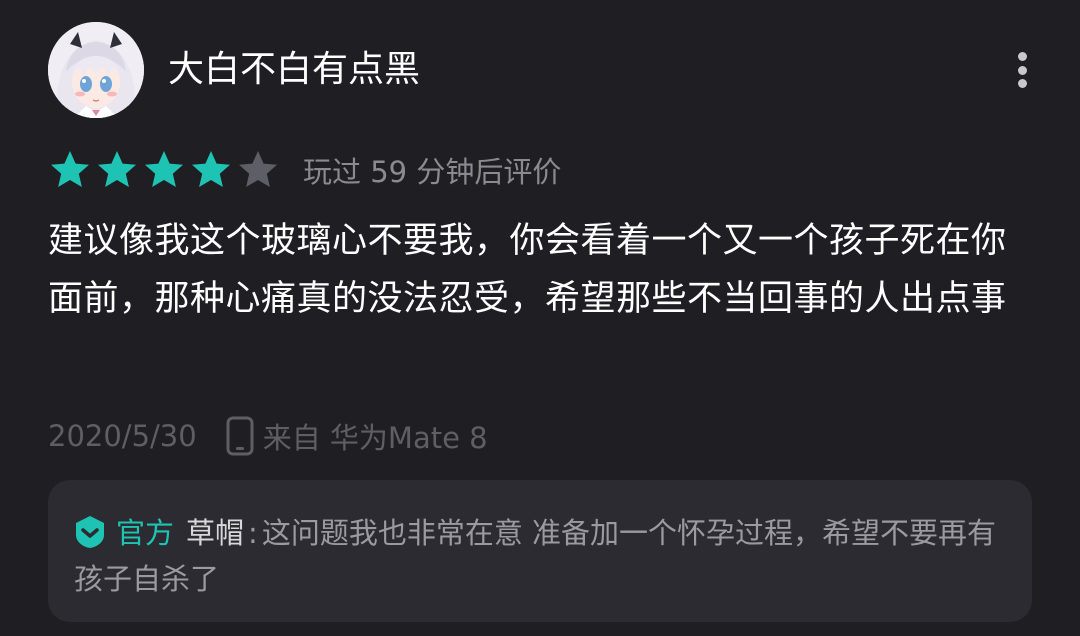 The image size is (1080, 636). Describe the element at coordinates (540, 556) in the screenshot. I see `reply-content: 官方 草帽: 这问题我也非常在意 准备加一个怀孕过程，希望不要再有孩子自杀了` at that location.